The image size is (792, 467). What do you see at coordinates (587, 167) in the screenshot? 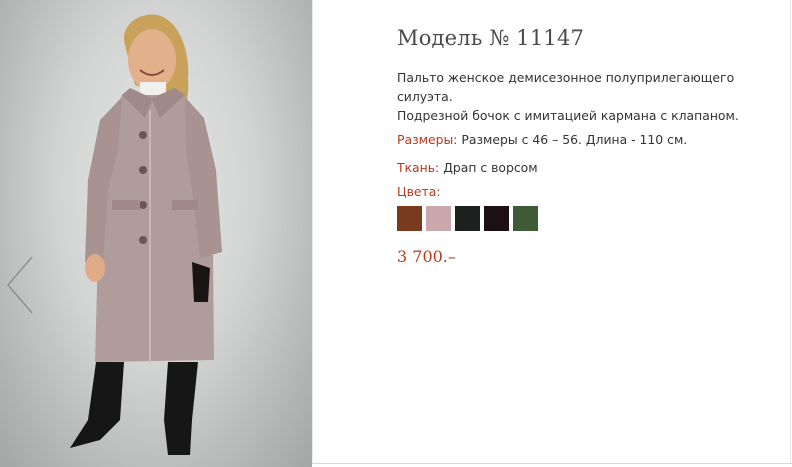
I see `fabric-row: Ткань: Драп с ворсом` at bounding box center [587, 167].